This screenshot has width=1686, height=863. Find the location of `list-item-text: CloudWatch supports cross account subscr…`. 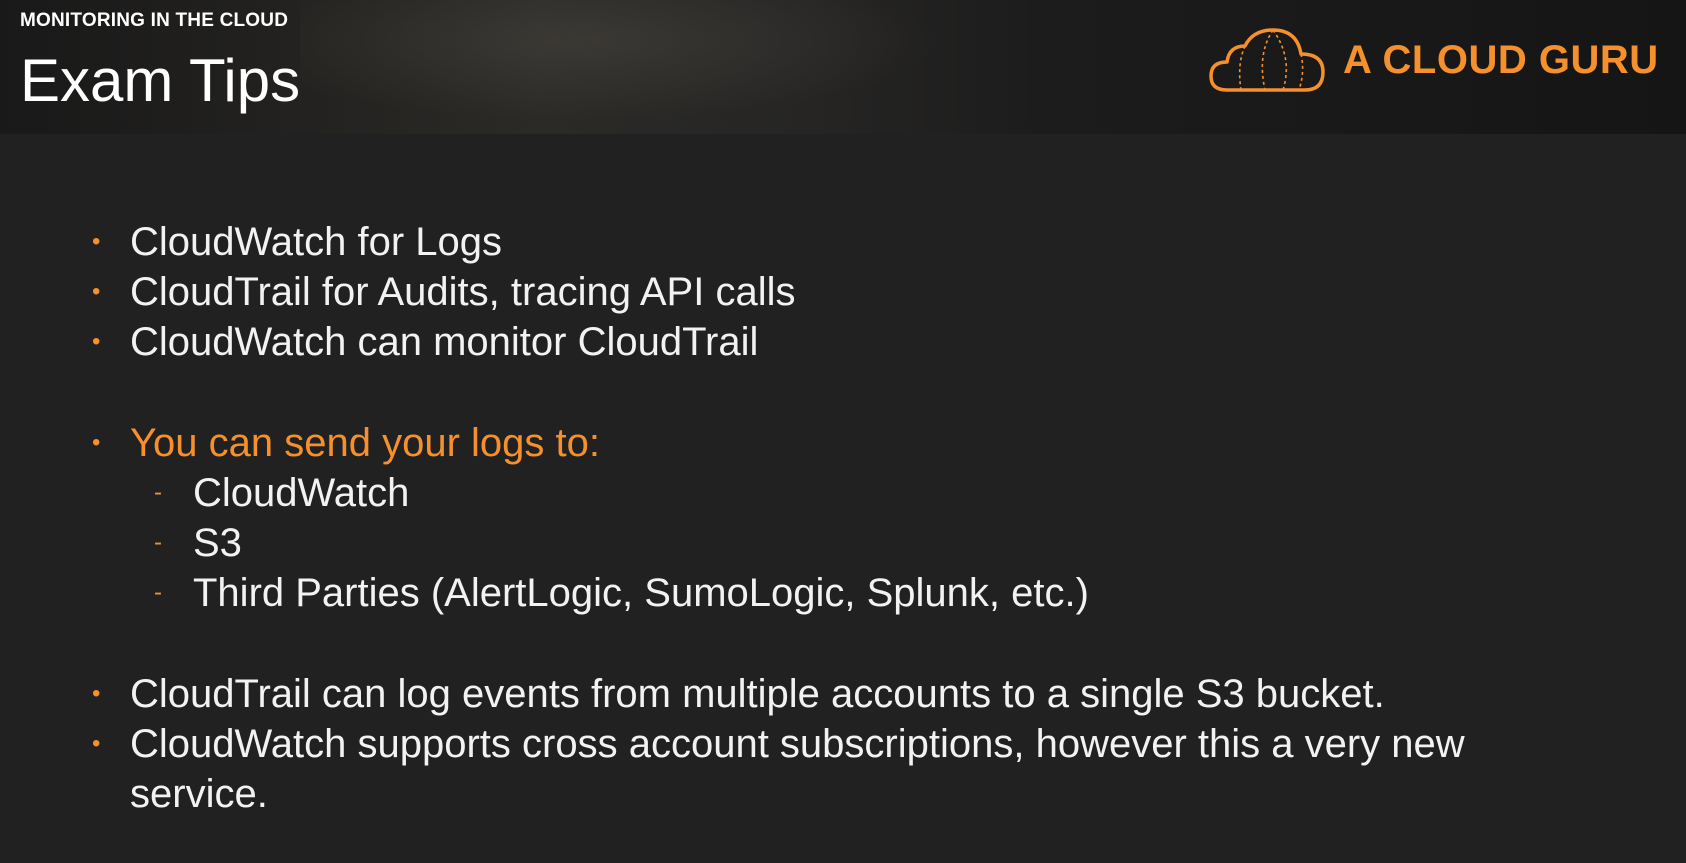

list-item-text: CloudWatch supports cross account subscr… is located at coordinates (797, 744).